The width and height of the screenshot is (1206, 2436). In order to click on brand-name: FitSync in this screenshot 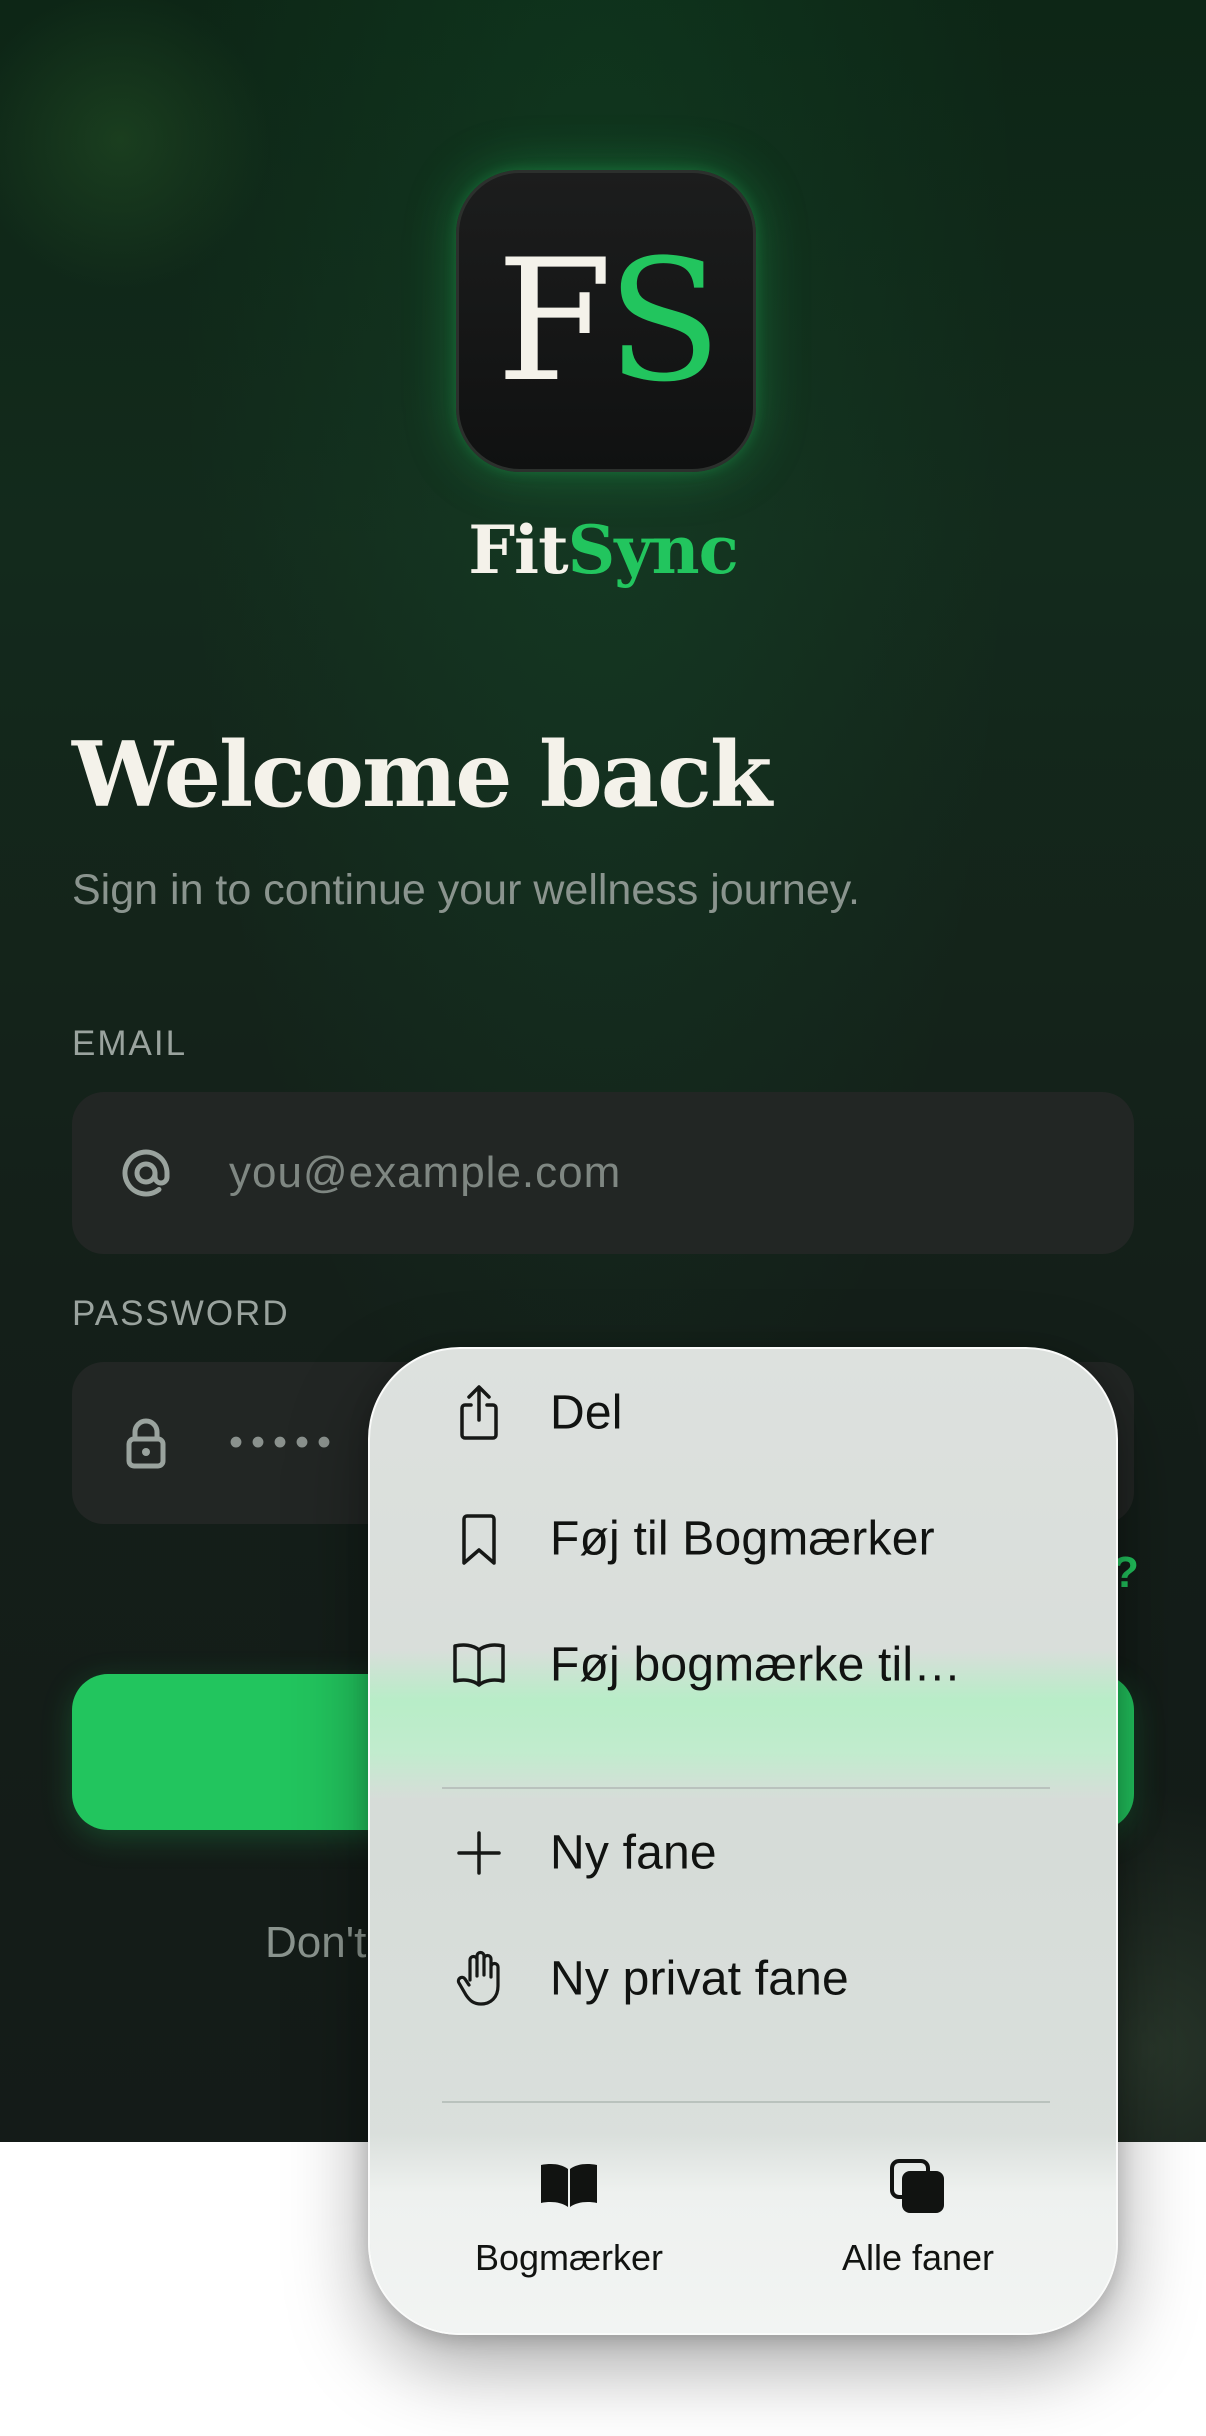, I will do `click(603, 550)`.